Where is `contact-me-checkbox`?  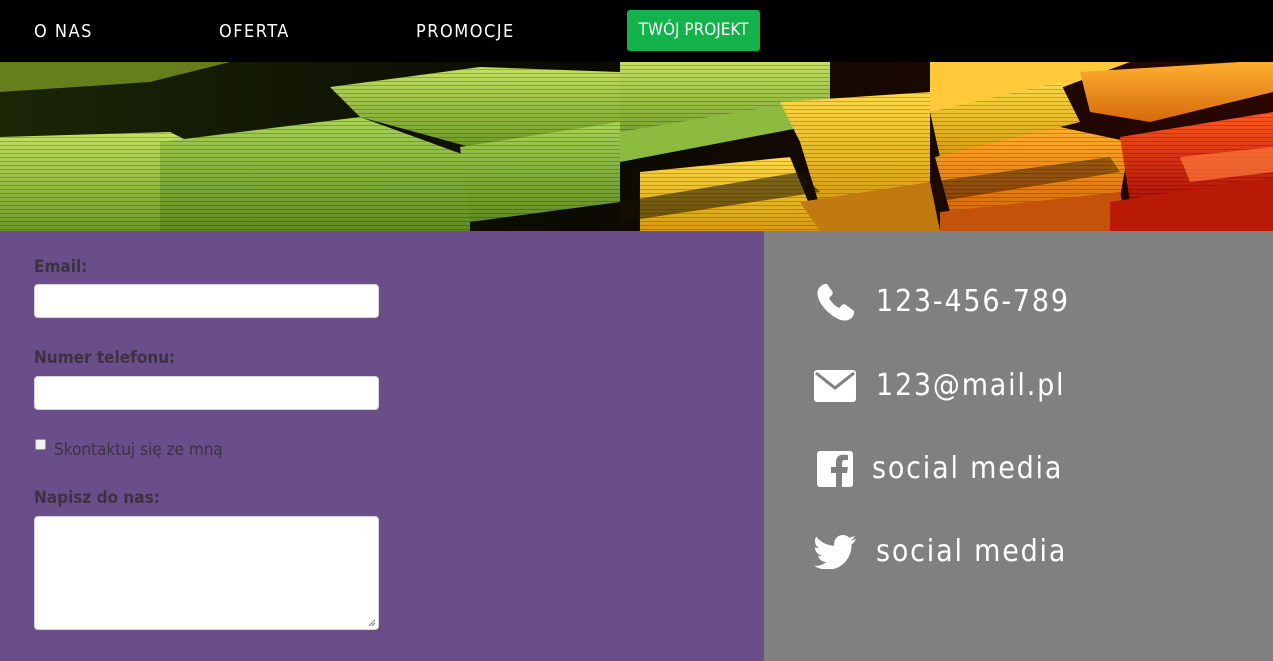
contact-me-checkbox is located at coordinates (40, 444).